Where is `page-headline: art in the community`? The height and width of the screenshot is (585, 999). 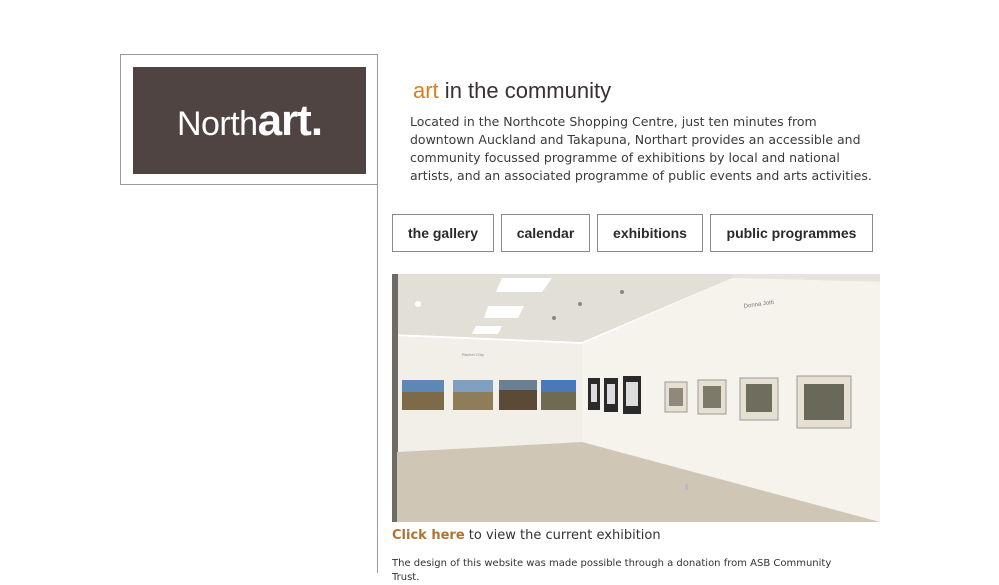
page-headline: art in the community is located at coordinates (512, 91).